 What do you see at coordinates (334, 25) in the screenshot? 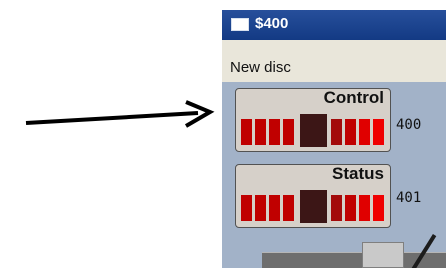
I see `titlebar: $400` at bounding box center [334, 25].